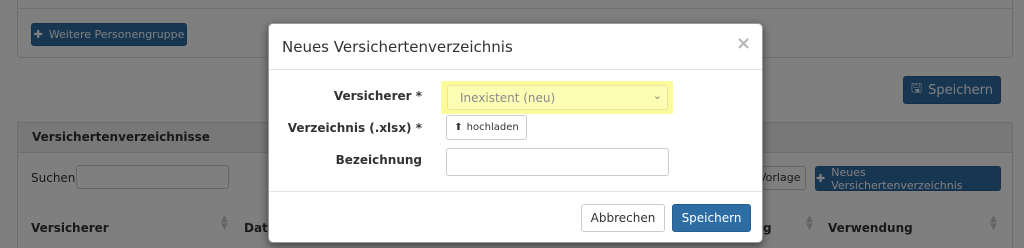 The width and height of the screenshot is (1024, 248). I want to click on modal-title: Neues Versichertenverzeichnis, so click(397, 47).